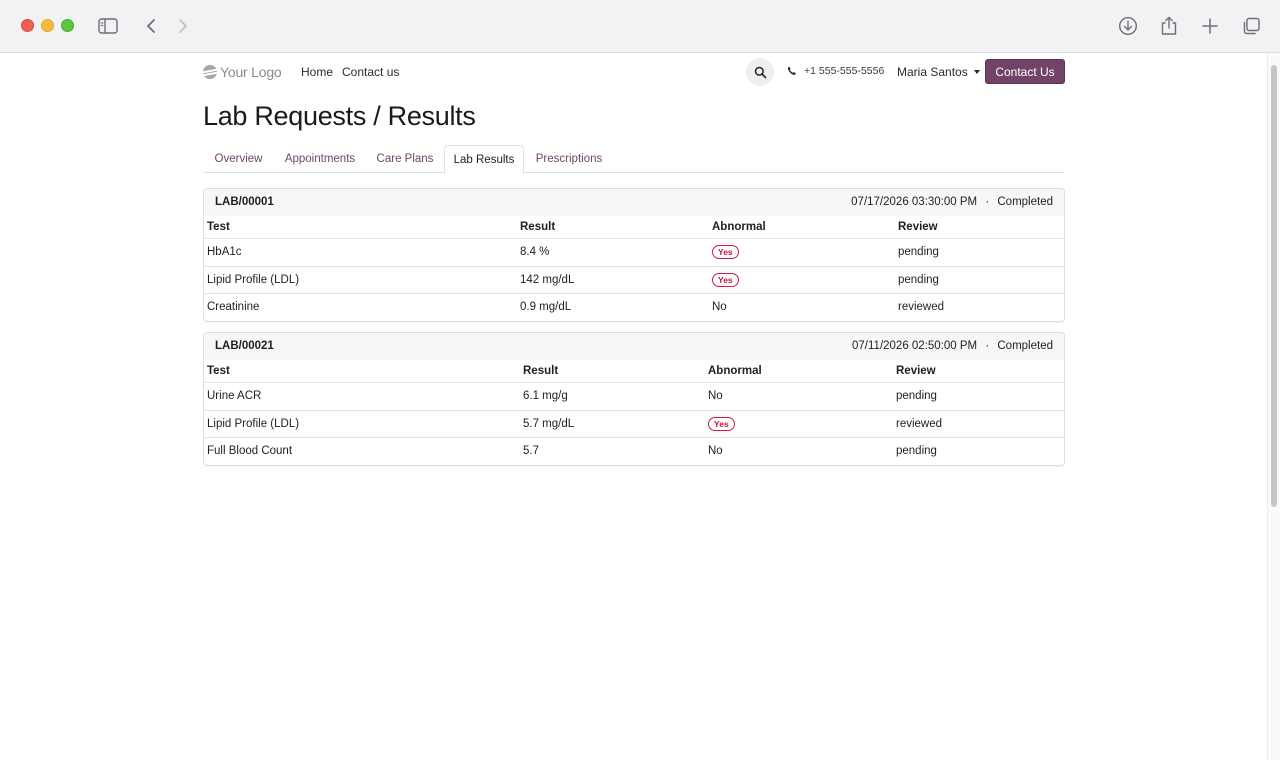  Describe the element at coordinates (976, 72) in the screenshot. I see `chevron-down-icon` at that location.